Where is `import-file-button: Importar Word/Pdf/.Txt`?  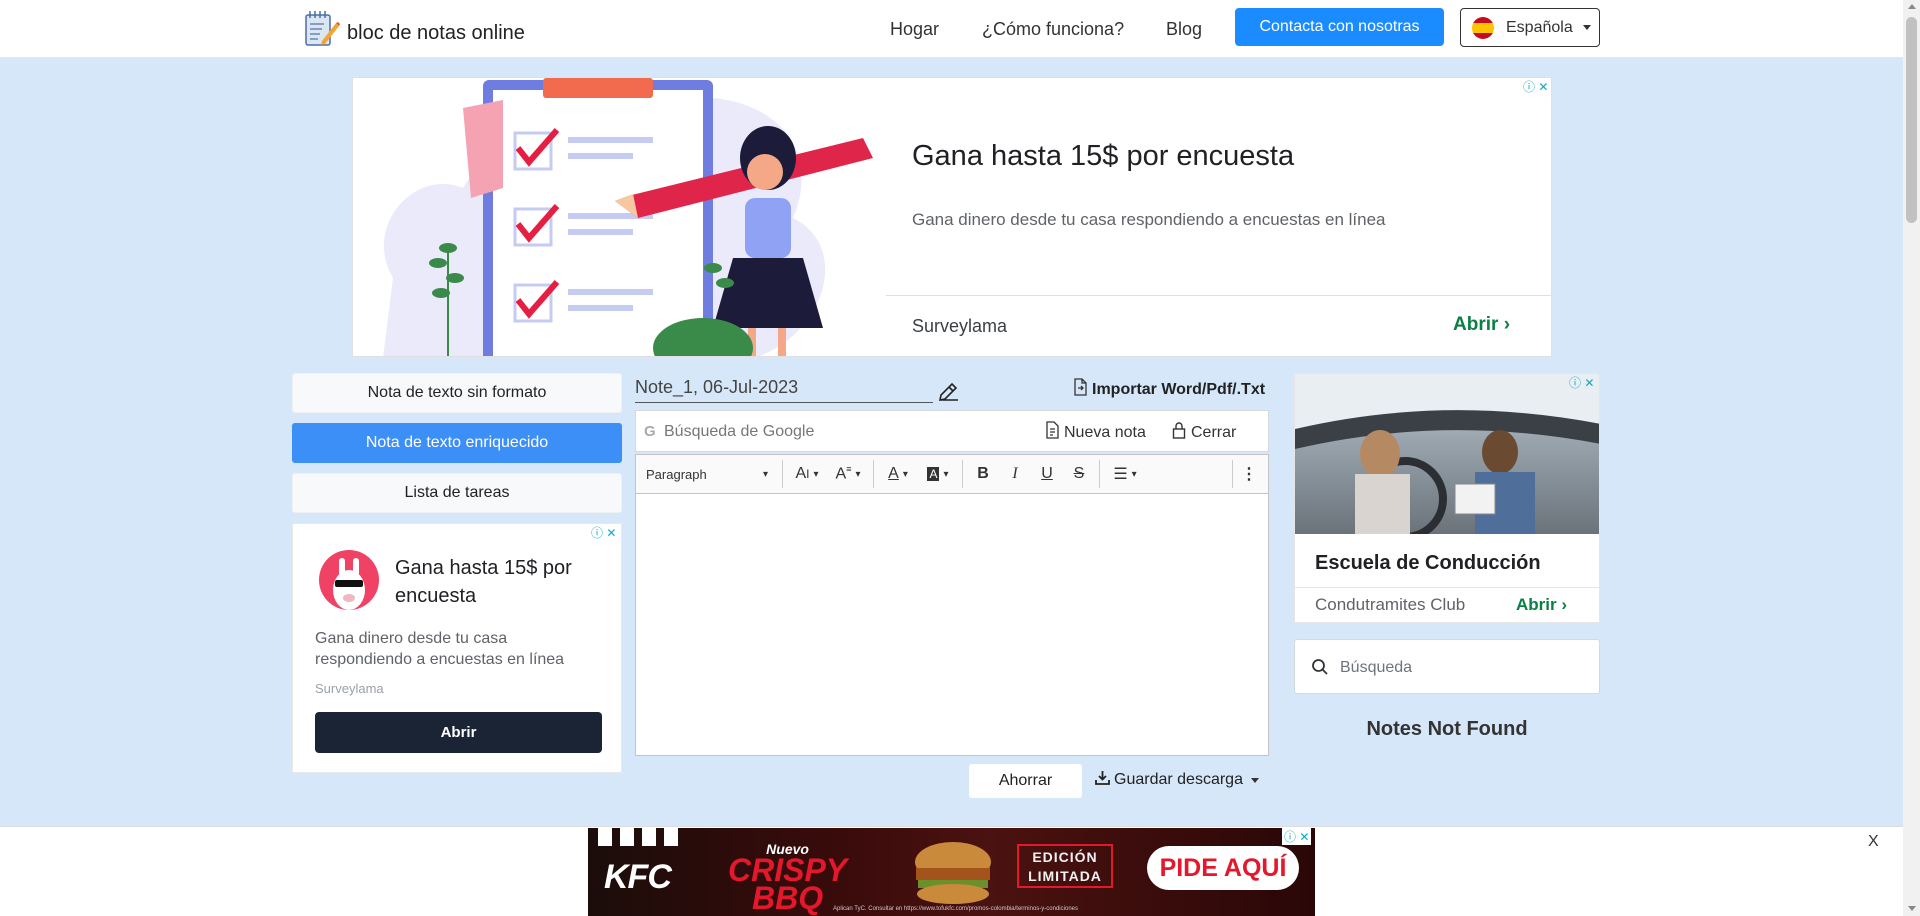
import-file-button: Importar Word/Pdf/.Txt is located at coordinates (1168, 389).